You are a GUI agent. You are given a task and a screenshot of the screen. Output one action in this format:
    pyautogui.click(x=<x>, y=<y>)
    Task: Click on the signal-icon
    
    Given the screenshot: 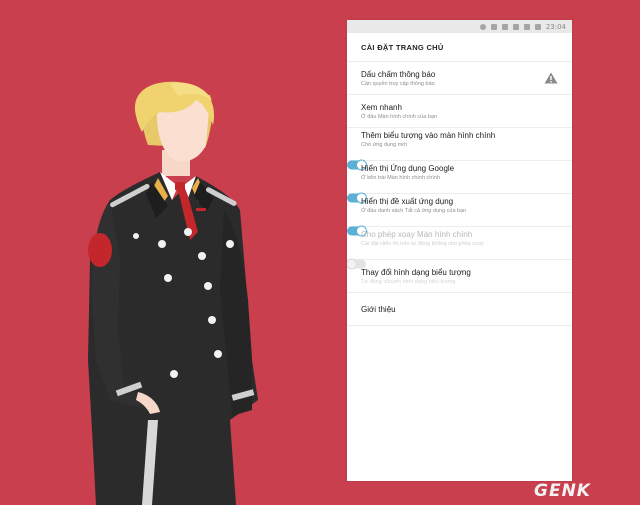 What is the action you would take?
    pyautogui.click(x=526, y=26)
    